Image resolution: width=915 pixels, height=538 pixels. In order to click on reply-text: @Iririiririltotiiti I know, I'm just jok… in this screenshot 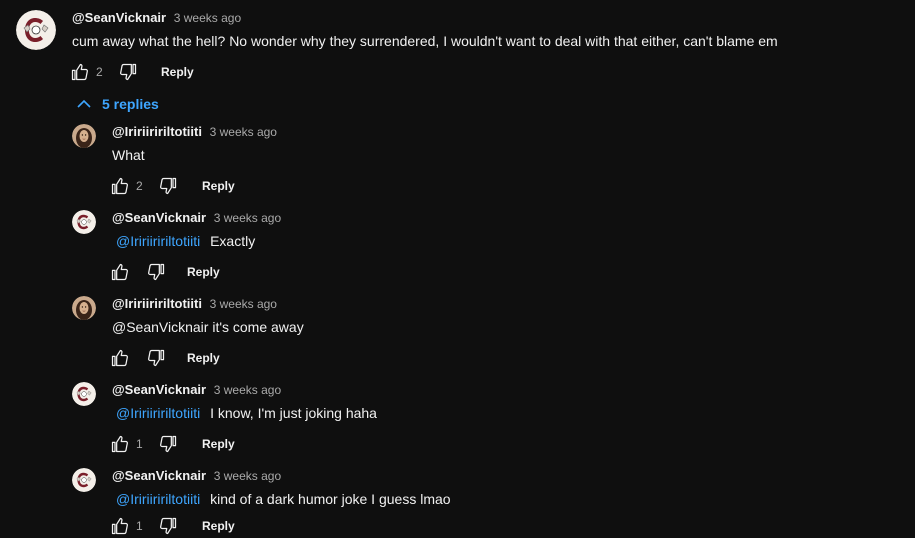, I will do `click(246, 413)`.